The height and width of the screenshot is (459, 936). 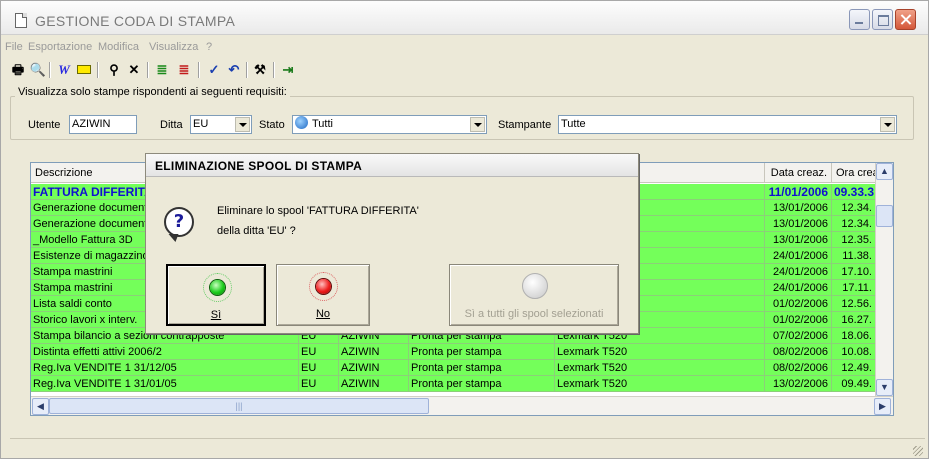 What do you see at coordinates (884, 387) in the screenshot?
I see `scroll-down-icon: ▼` at bounding box center [884, 387].